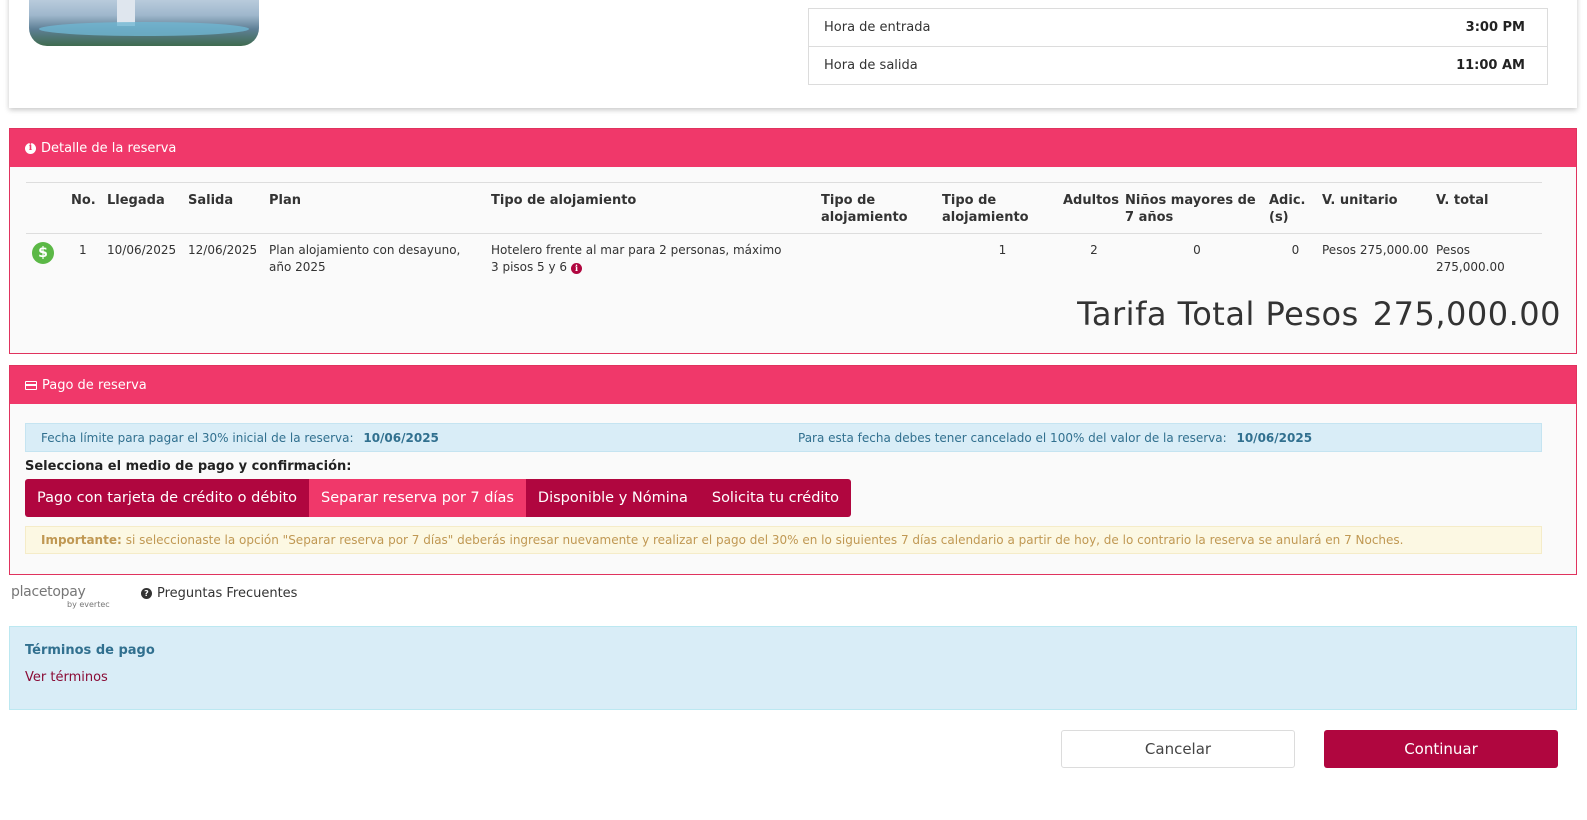 This screenshot has width=1587, height=820. I want to click on info-circle-icon: i, so click(30, 148).